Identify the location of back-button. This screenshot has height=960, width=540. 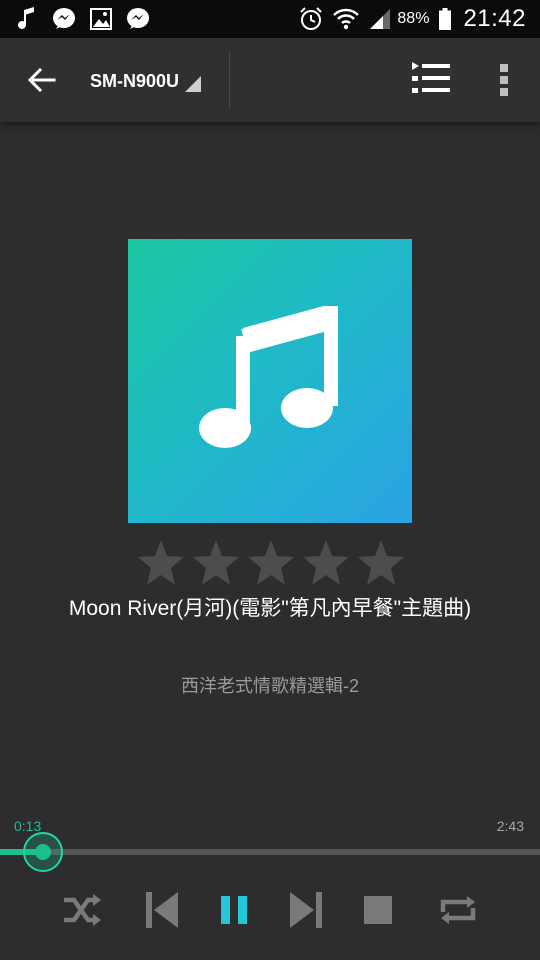
(42, 80).